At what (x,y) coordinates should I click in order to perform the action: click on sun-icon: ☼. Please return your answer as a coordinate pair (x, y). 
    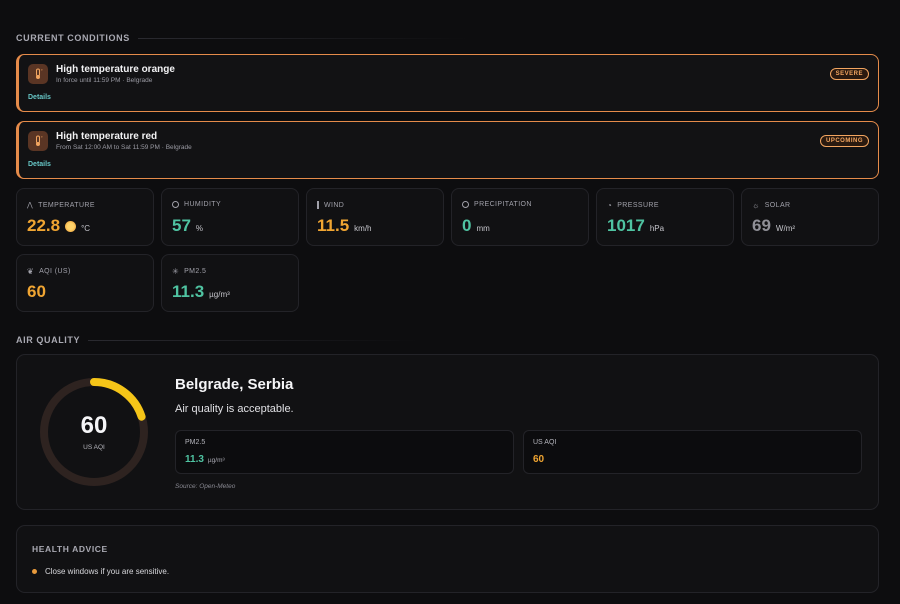
    Looking at the image, I should click on (756, 205).